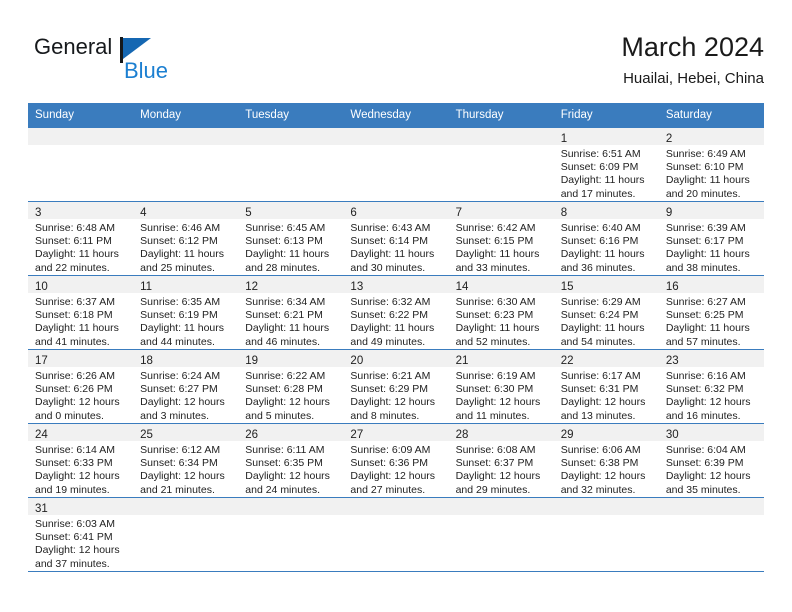 This screenshot has width=792, height=612. What do you see at coordinates (146, 435) in the screenshot?
I see `day-number: 25` at bounding box center [146, 435].